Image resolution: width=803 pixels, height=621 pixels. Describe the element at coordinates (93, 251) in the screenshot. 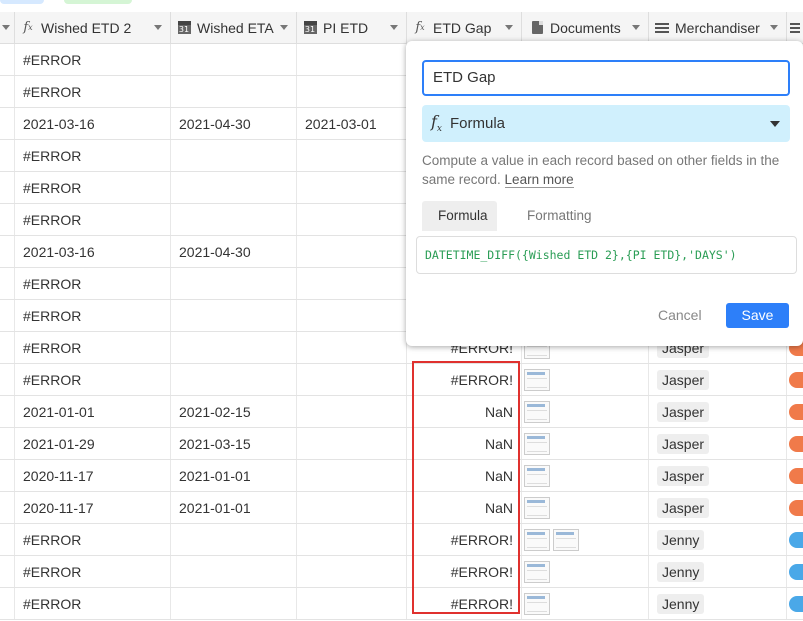

I see `cell-wished-etd-2: 2021-03-16` at that location.